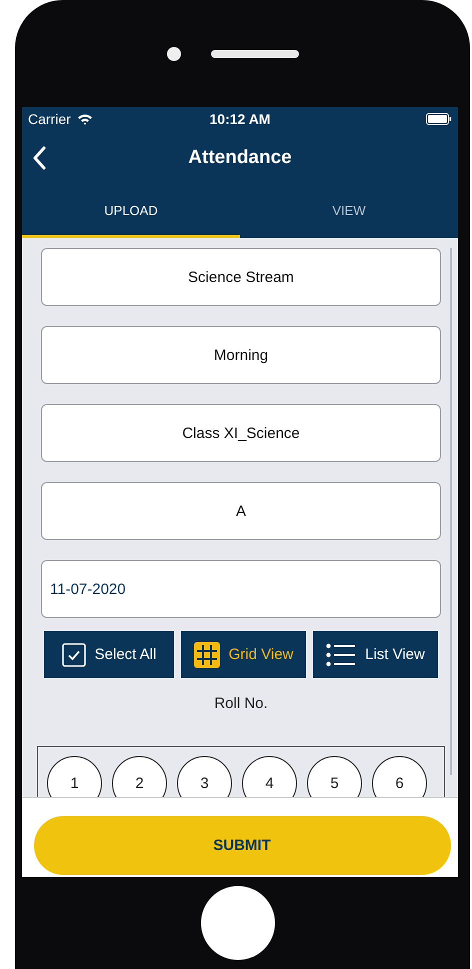  Describe the element at coordinates (341, 654) in the screenshot. I see `list-icon` at that location.